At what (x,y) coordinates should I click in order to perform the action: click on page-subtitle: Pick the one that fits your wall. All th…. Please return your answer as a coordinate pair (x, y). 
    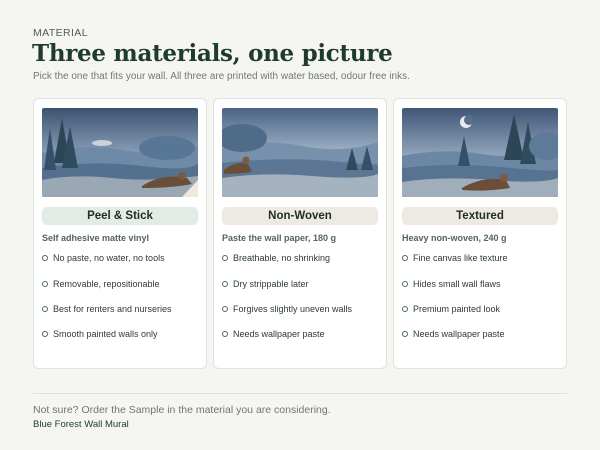
    Looking at the image, I should click on (221, 76).